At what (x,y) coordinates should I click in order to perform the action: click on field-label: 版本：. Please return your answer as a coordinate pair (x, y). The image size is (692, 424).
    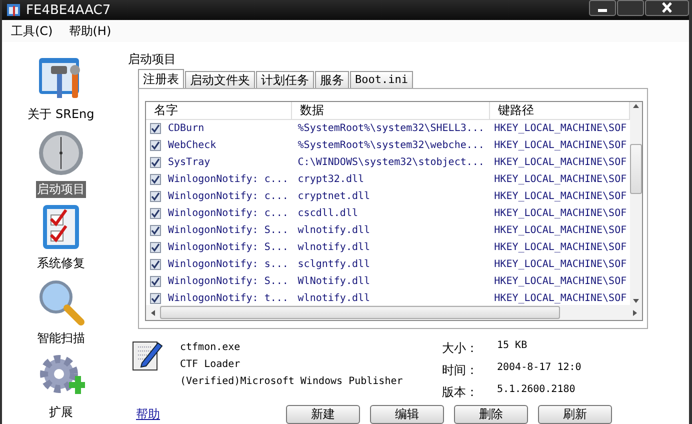
    Looking at the image, I should click on (460, 392).